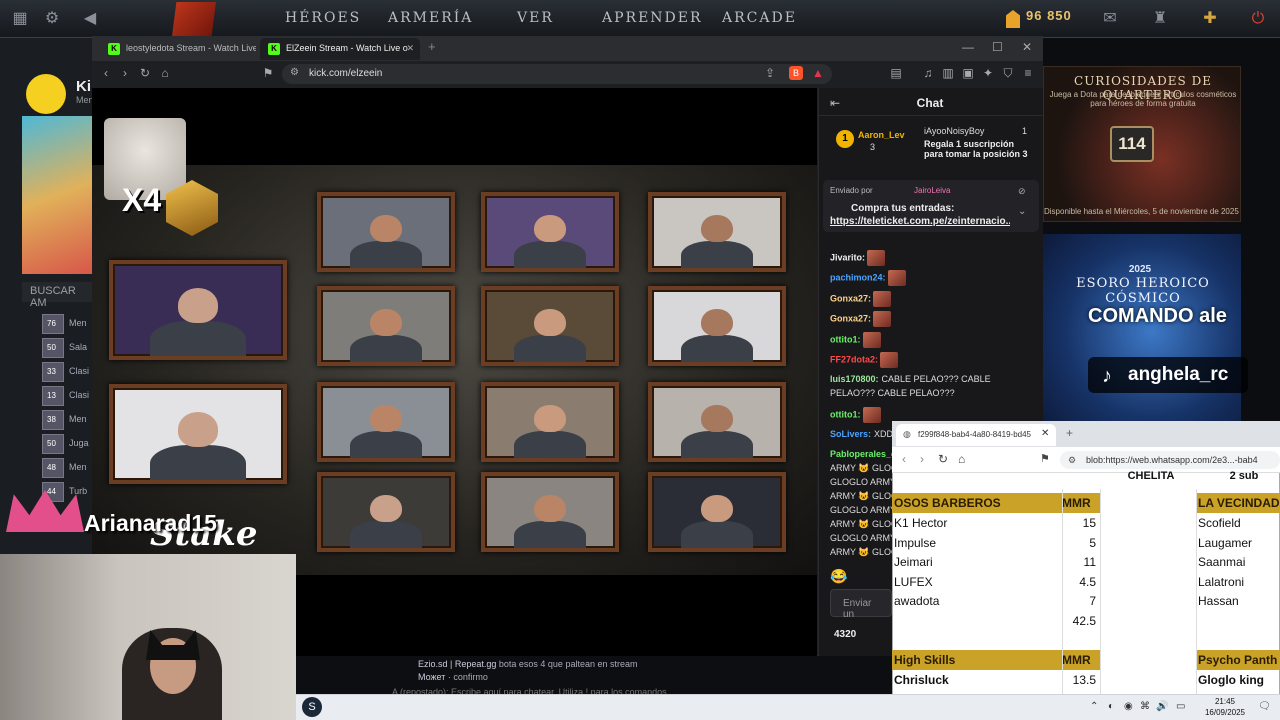 Image resolution: width=1280 pixels, height=720 pixels. I want to click on sheet-tab-close-icon: ✕, so click(1045, 433).